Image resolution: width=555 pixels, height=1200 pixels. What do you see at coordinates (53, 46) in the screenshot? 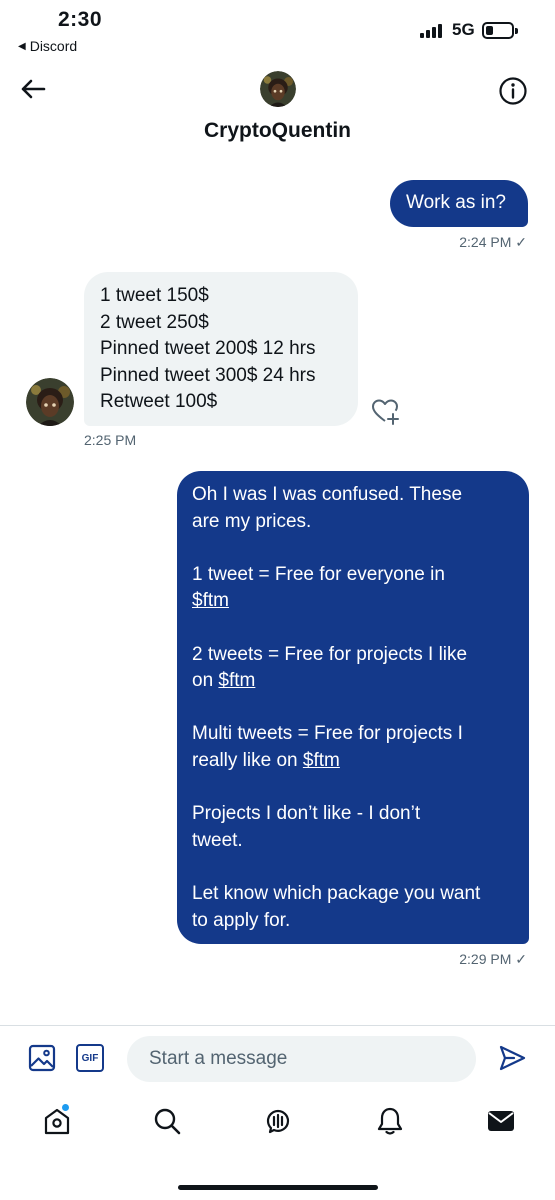
I see `back-app-label: Discord` at bounding box center [53, 46].